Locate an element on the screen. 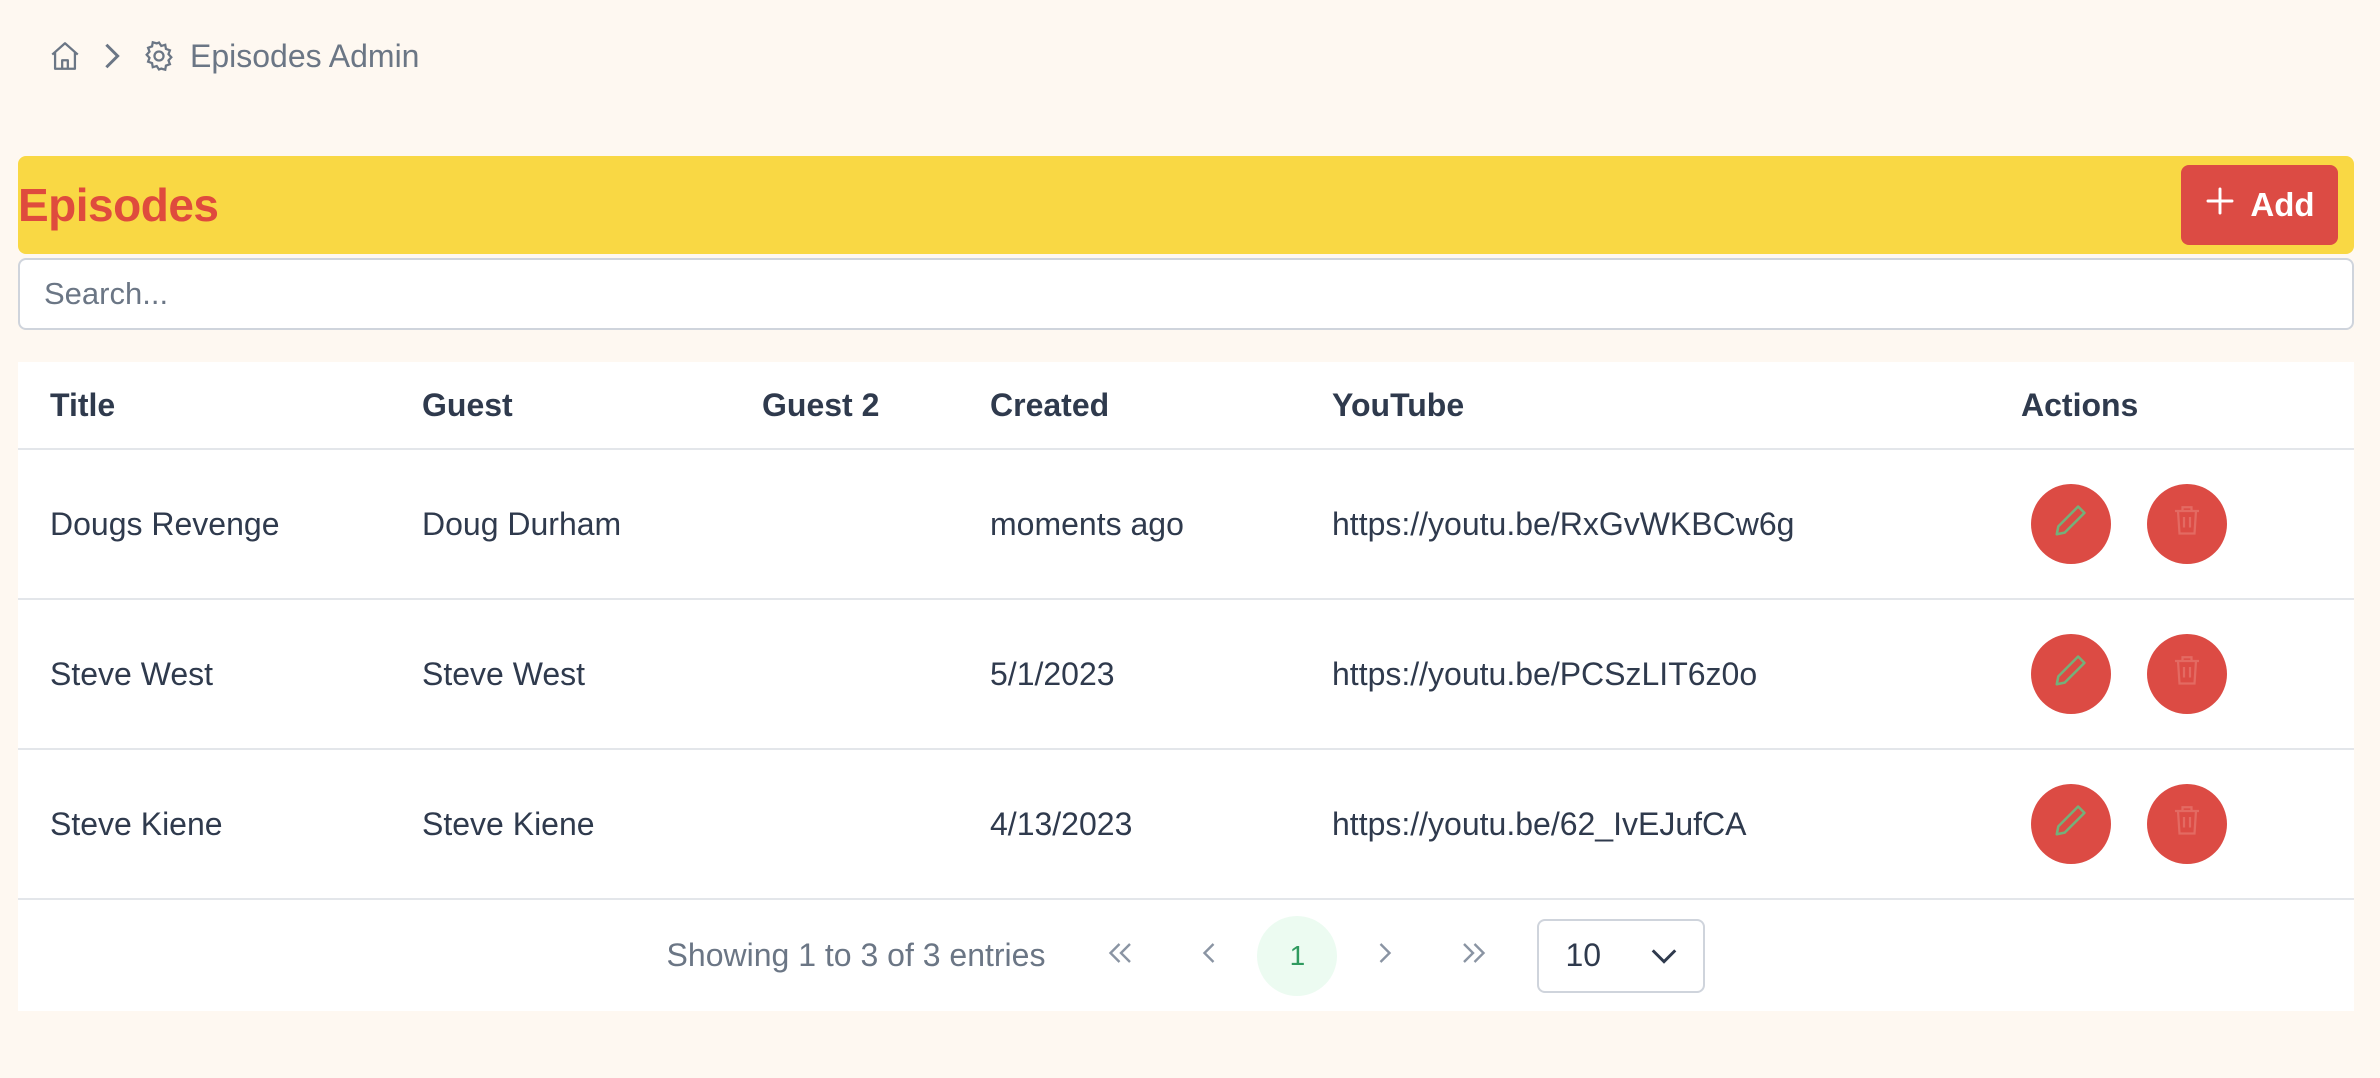 This screenshot has height=1078, width=2380. breadcrumb: Episodes Admin is located at coordinates (233, 56).